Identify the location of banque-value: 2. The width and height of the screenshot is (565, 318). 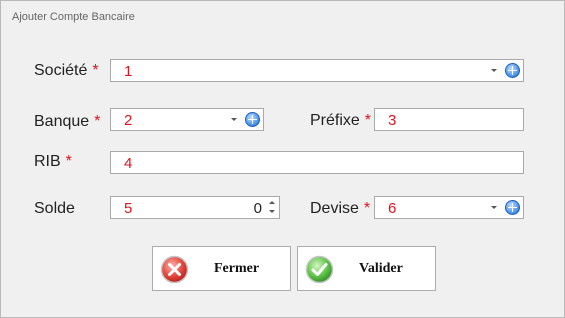
(128, 120).